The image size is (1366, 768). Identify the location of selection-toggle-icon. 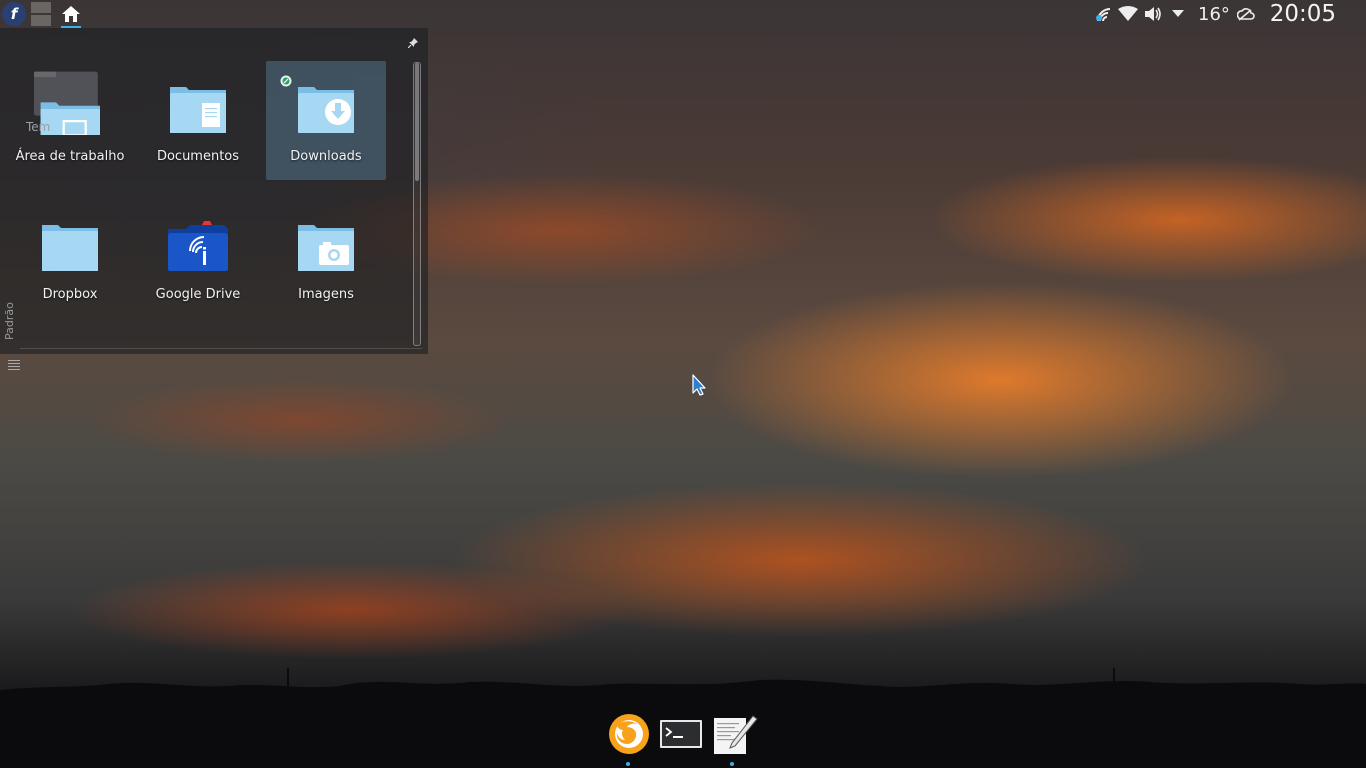
(286, 81).